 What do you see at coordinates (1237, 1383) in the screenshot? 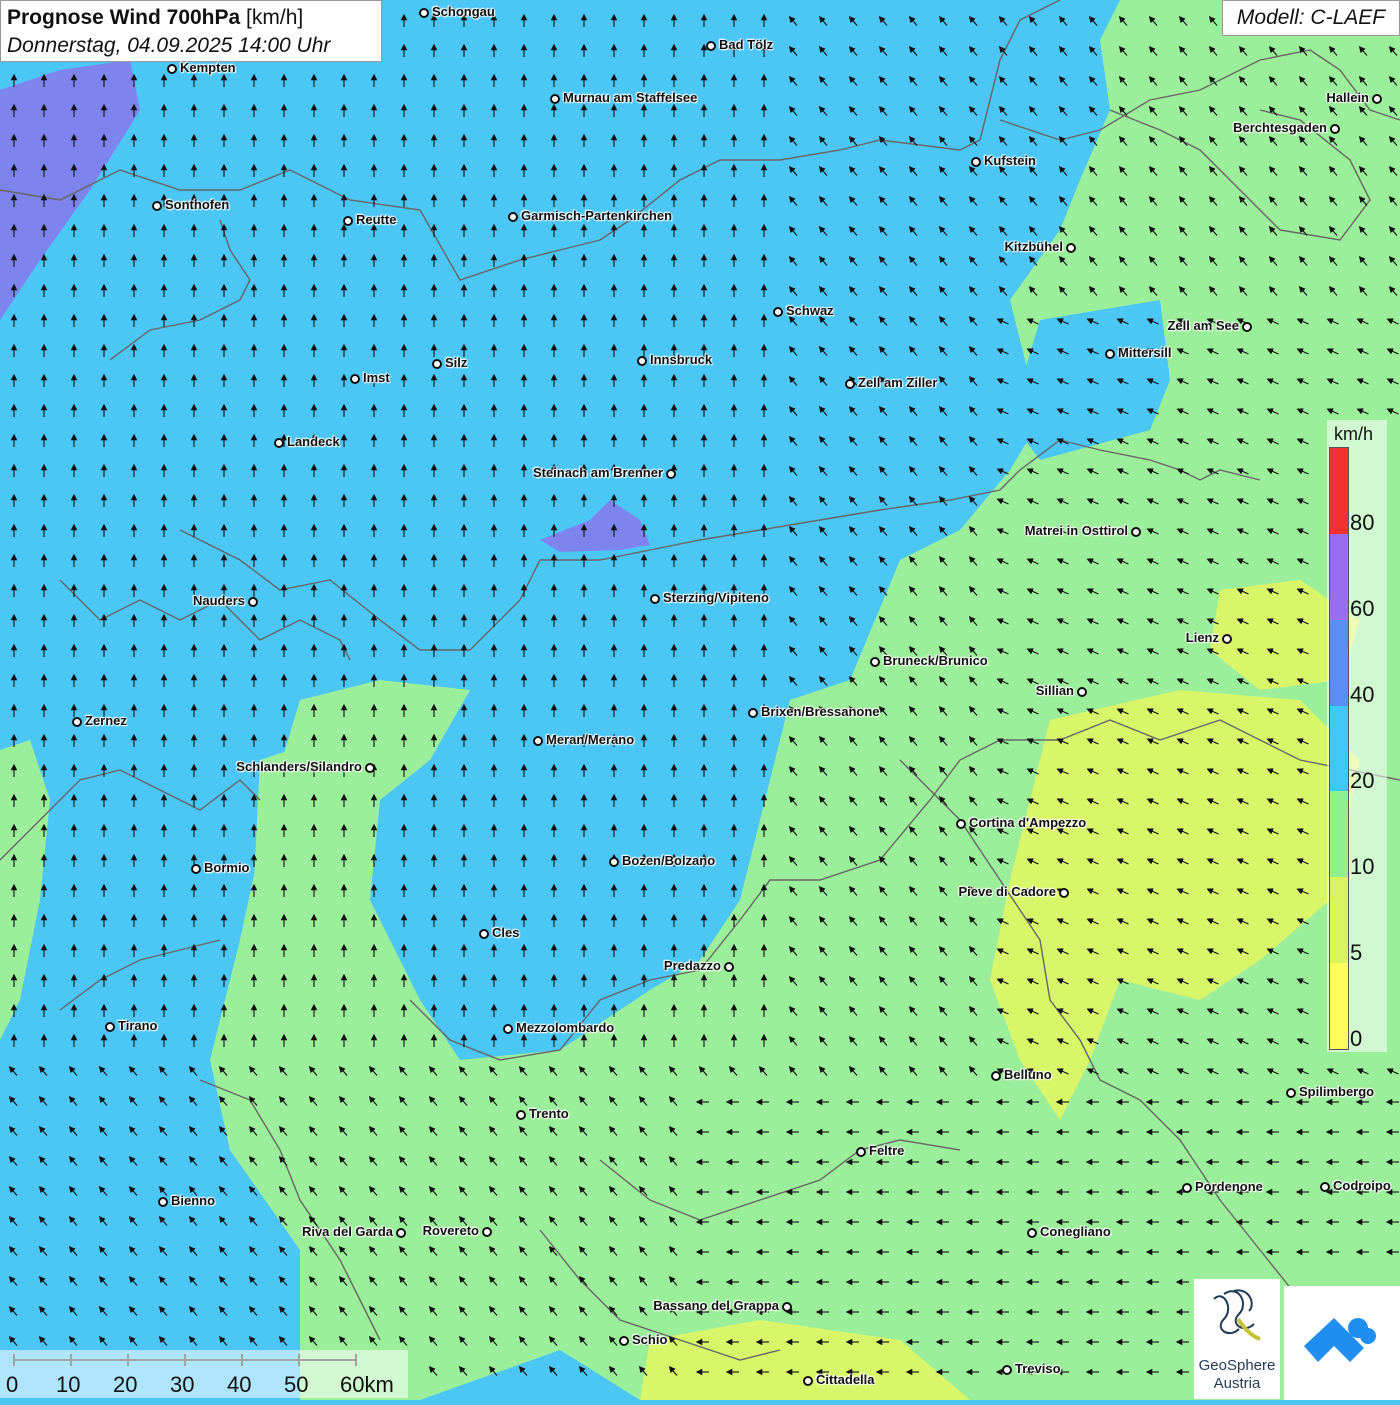
I see `geosphere-country: Austria` at bounding box center [1237, 1383].